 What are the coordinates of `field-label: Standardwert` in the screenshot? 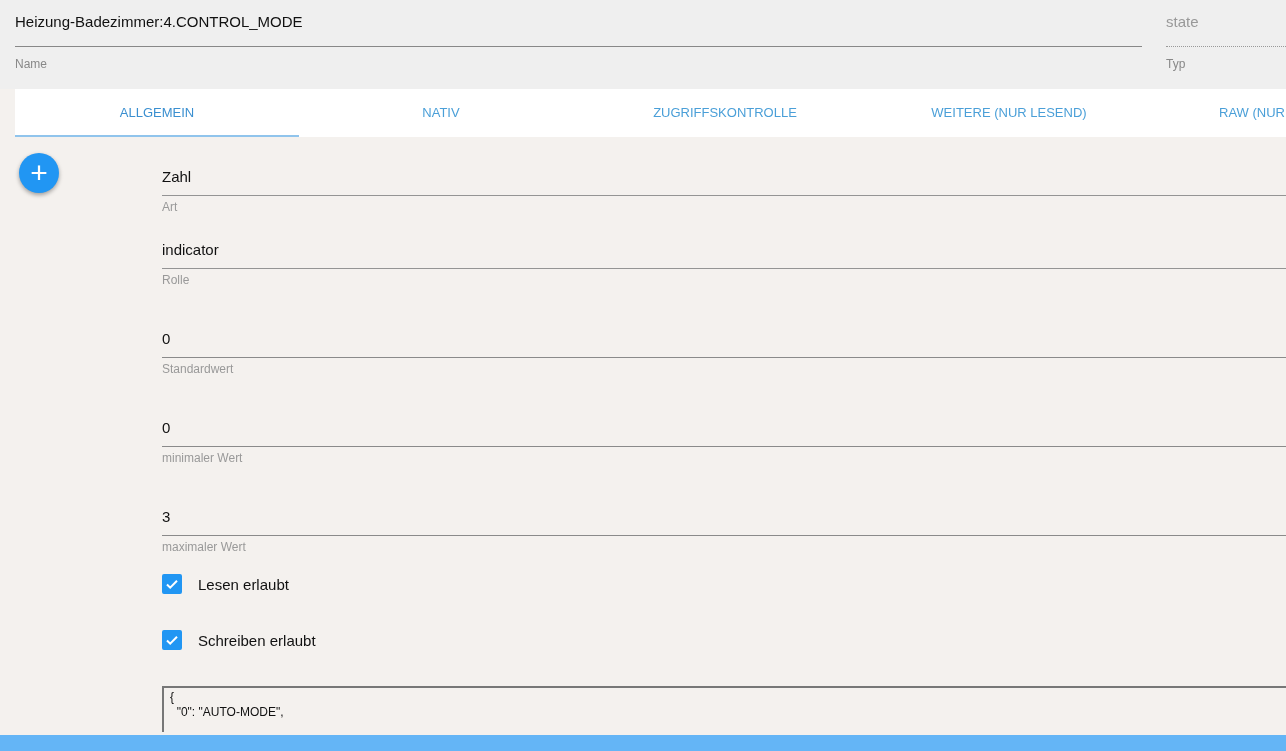 It's located at (198, 369).